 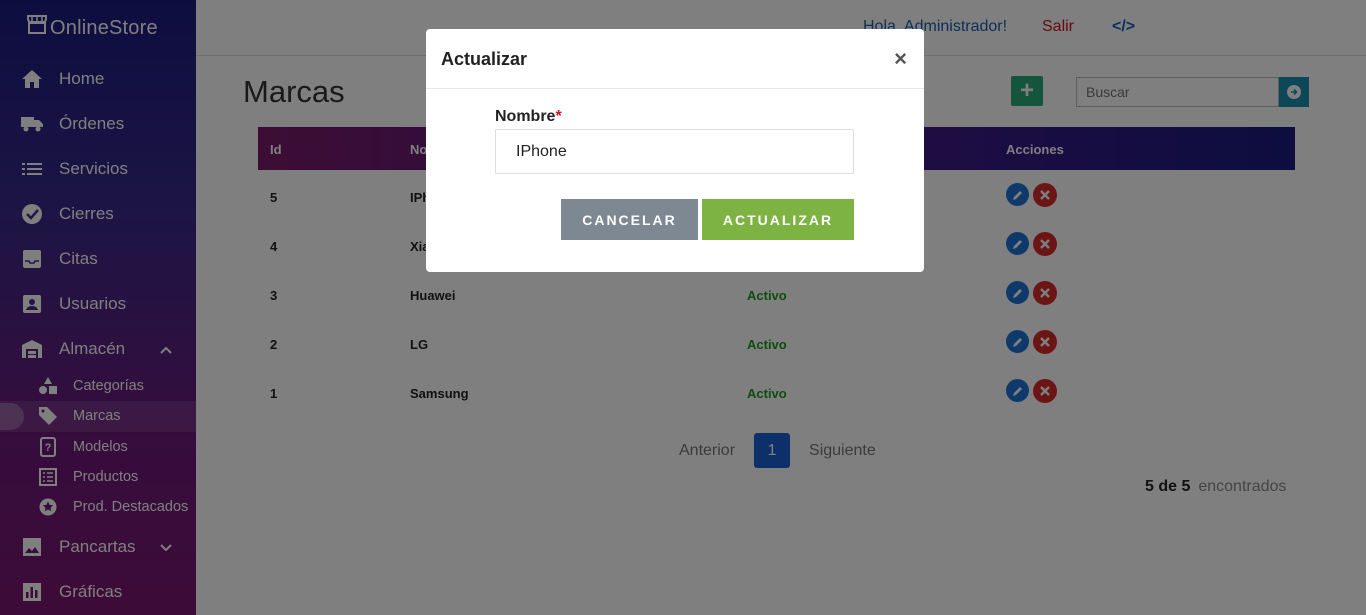 I want to click on update-modal: Actualizar × Nombre* CANCELAR ACTUALIZAR, so click(x=675, y=150).